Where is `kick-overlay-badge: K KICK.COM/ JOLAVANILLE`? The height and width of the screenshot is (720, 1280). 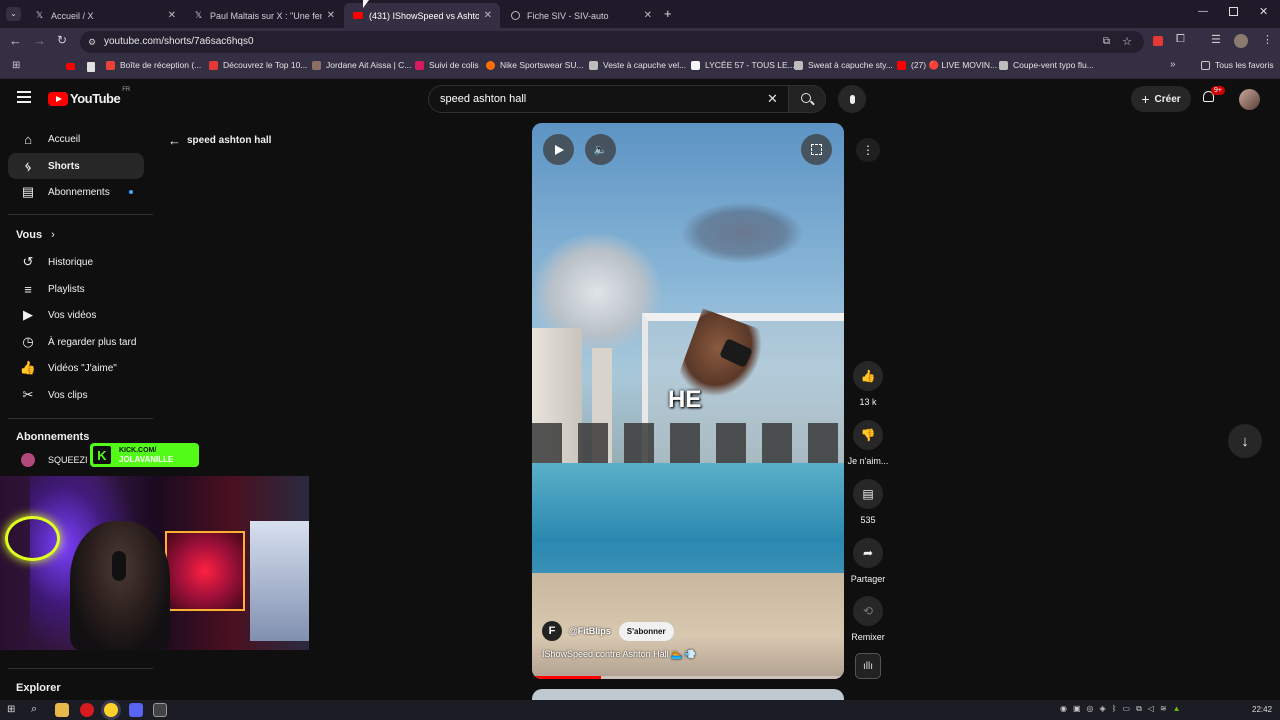
kick-overlay-badge: K KICK.COM/ JOLAVANILLE is located at coordinates (144, 455).